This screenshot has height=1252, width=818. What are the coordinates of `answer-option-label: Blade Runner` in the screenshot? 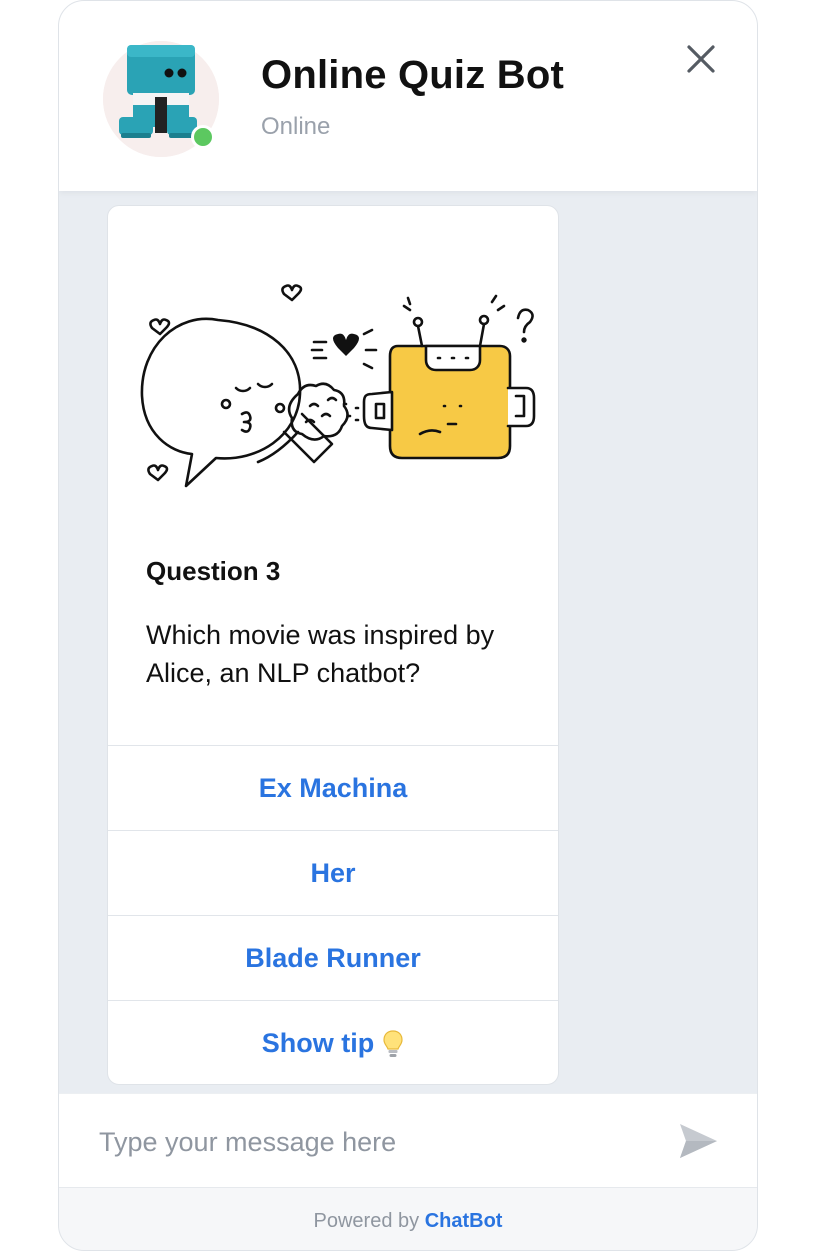 It's located at (333, 958).